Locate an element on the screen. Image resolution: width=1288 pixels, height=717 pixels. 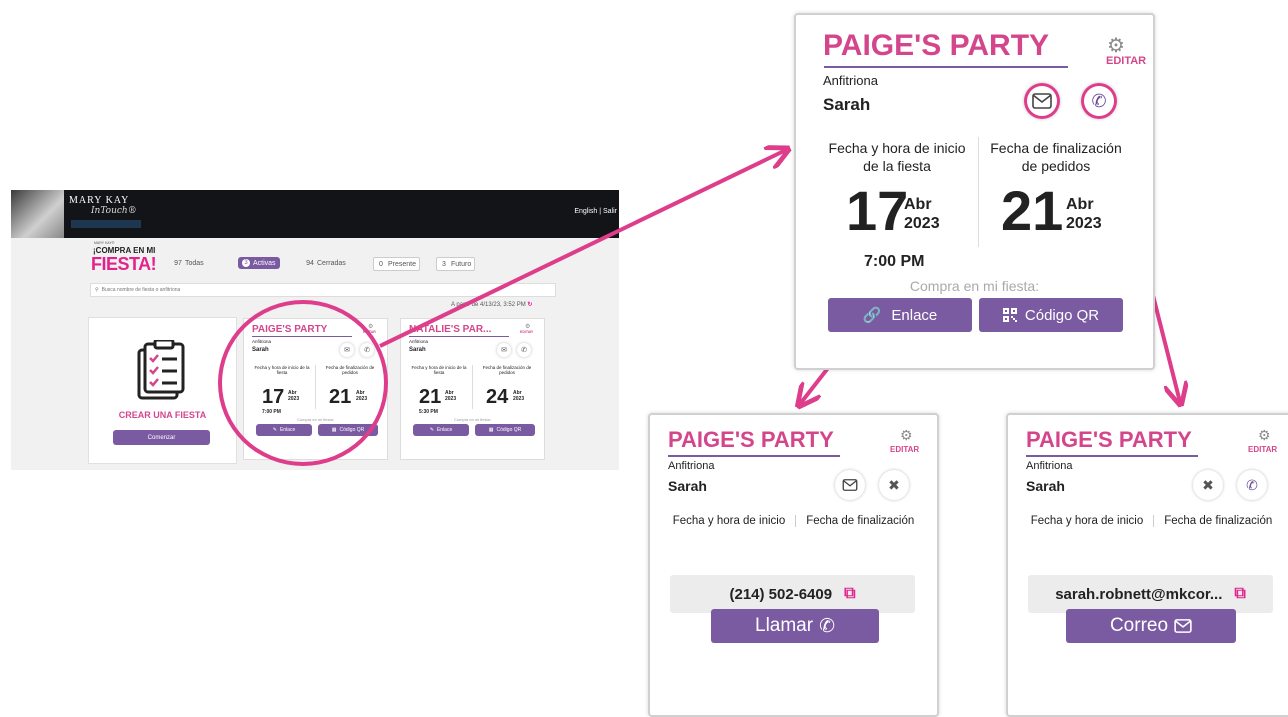
start-month: Abr is located at coordinates (918, 204).